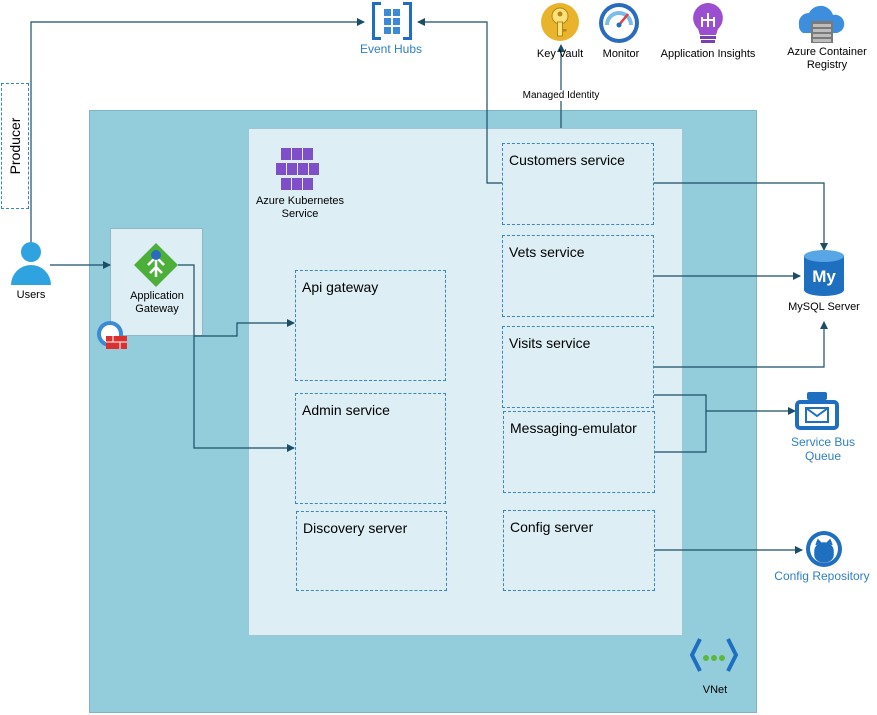  Describe the element at coordinates (459, 101) in the screenshot. I see `customers-to-eventhubs-connector` at that location.